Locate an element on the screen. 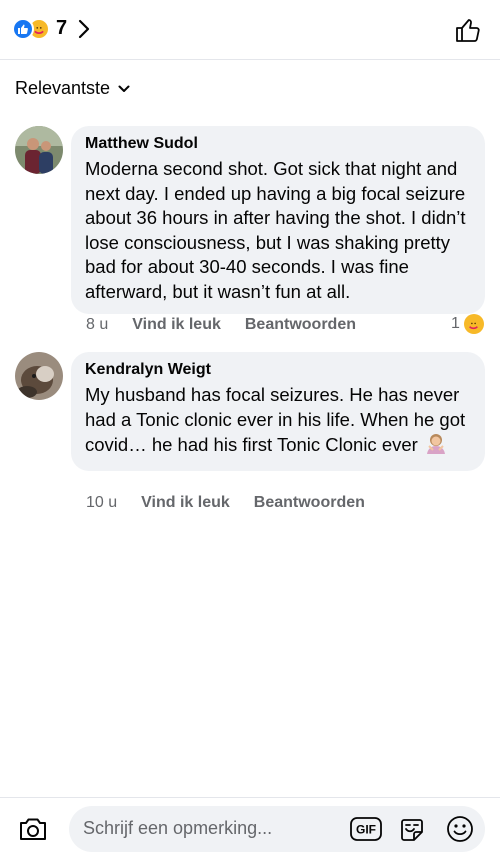 This screenshot has height=860, width=500. comment-time: 8 u is located at coordinates (97, 324).